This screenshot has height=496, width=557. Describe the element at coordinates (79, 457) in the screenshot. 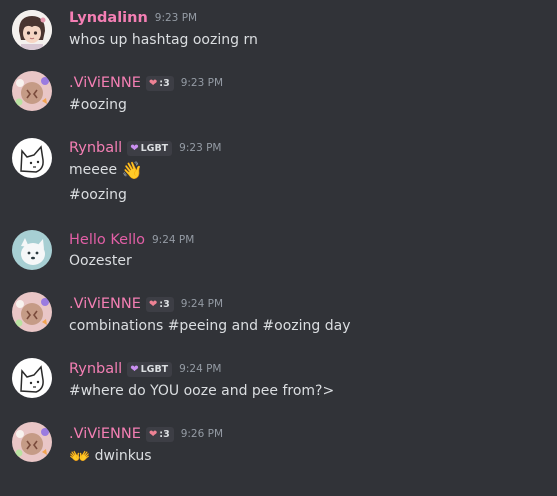

I see `open-hands-emoji-icon: 👐` at that location.